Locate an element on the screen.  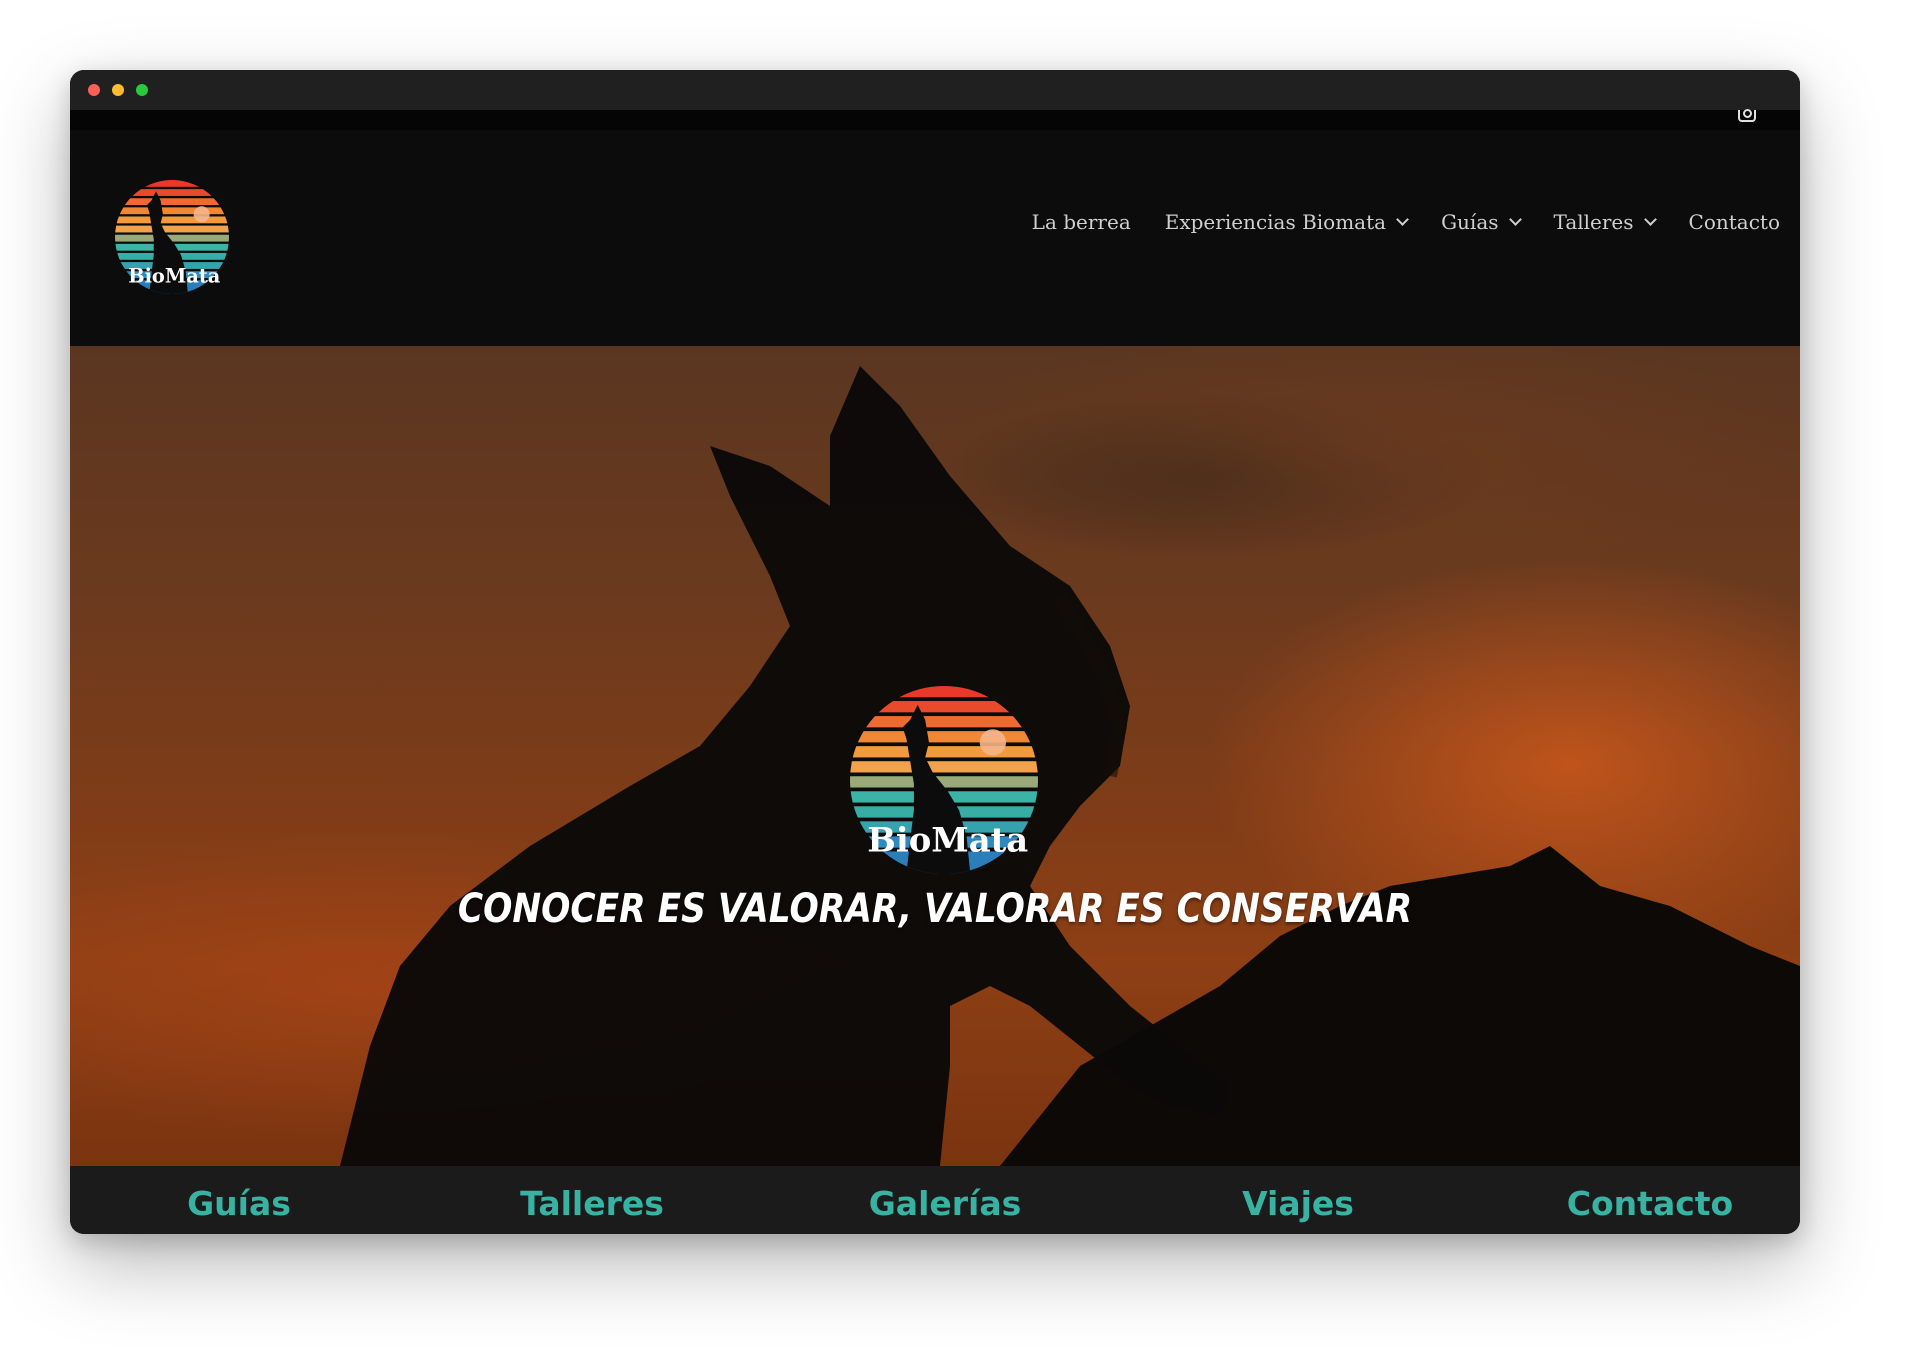
nav-item-label: Experiencias Biomata is located at coordinates (1275, 222).